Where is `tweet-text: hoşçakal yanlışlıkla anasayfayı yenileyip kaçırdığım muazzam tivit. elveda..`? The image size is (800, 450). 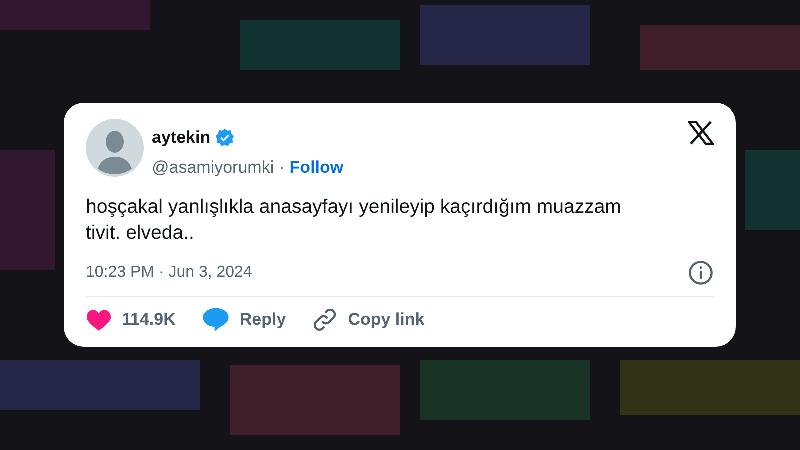 tweet-text: hoşçakal yanlışlıkla anasayfayı yenileyip kaçırdığım muazzam tivit. elveda.. is located at coordinates (354, 220).